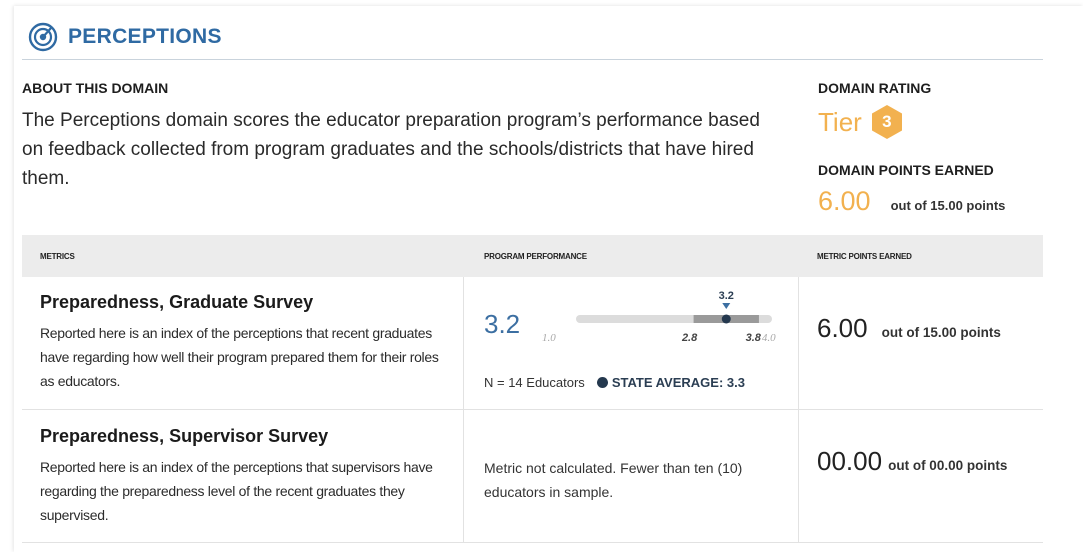  I want to click on header-program-performance: PROGRAM PERFORMANCE, so click(535, 256).